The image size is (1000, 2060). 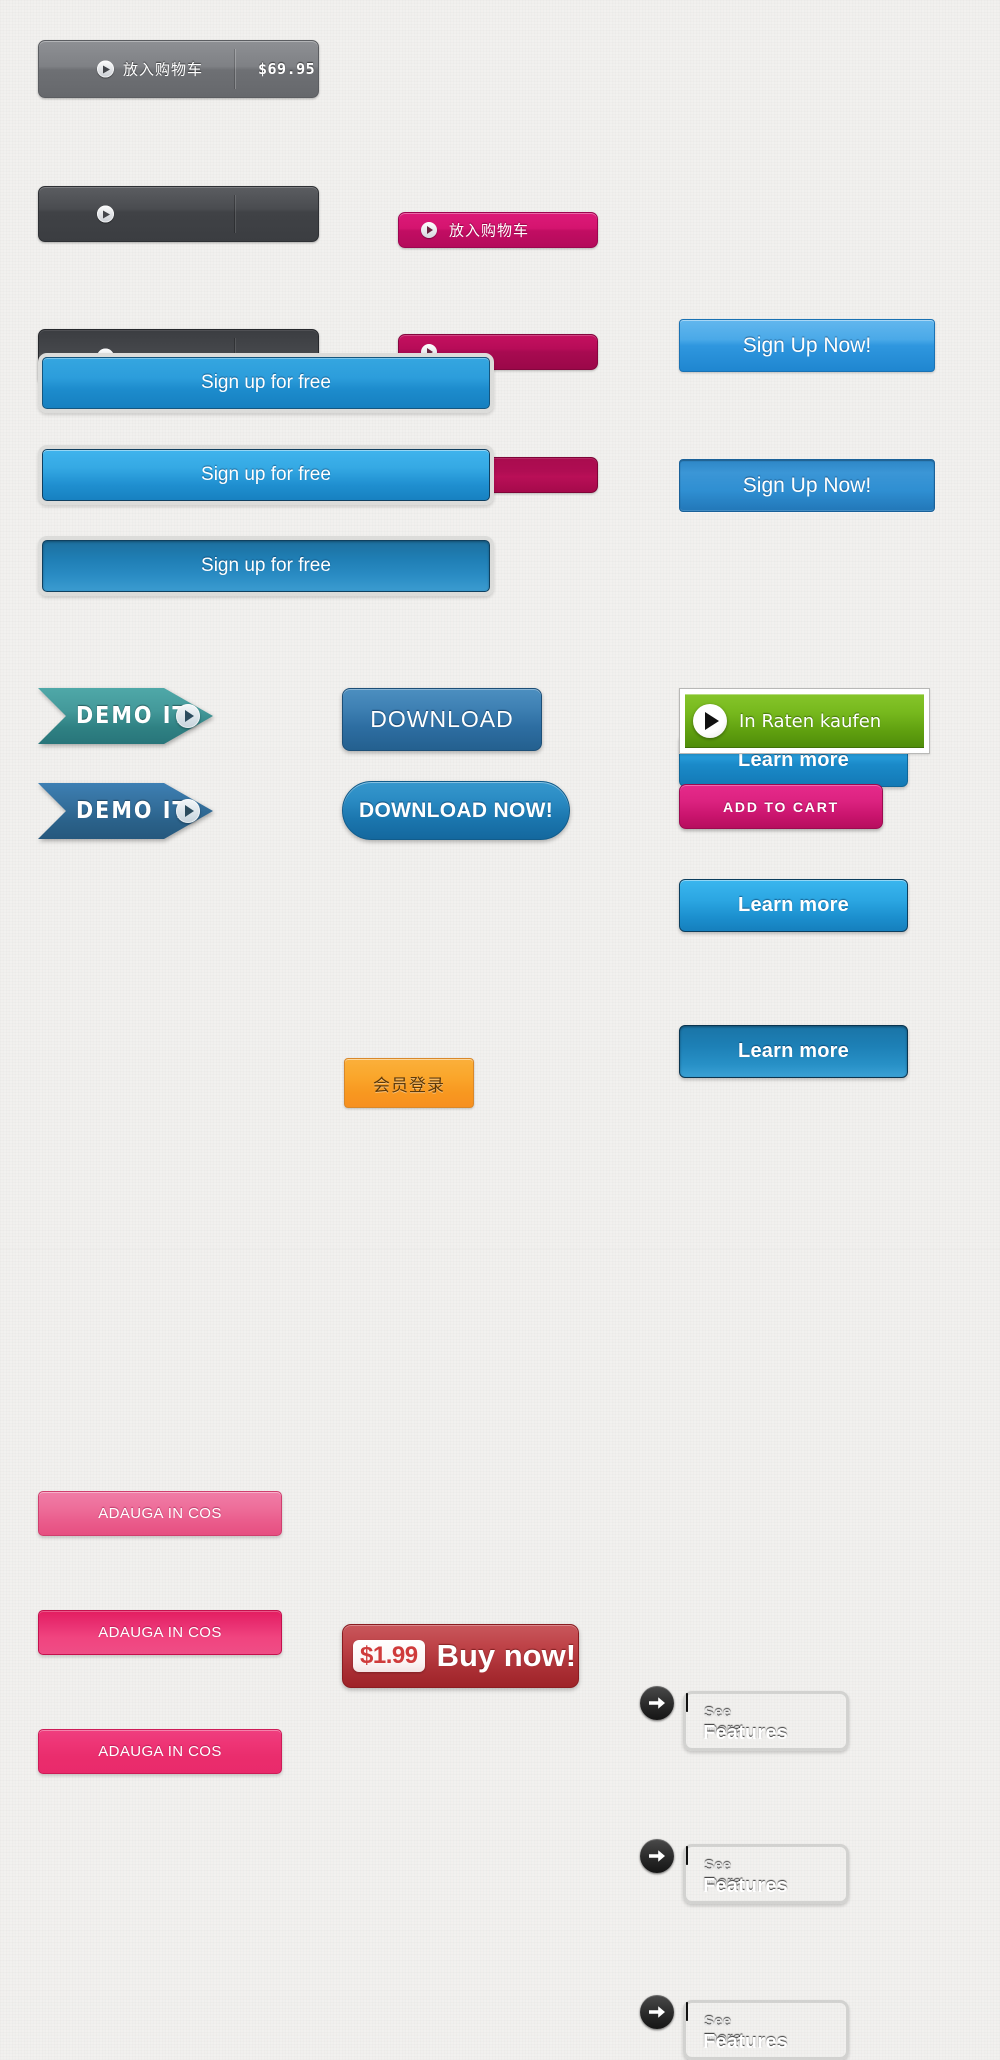 I want to click on button-face: In Raten kaufen, so click(x=804, y=721).